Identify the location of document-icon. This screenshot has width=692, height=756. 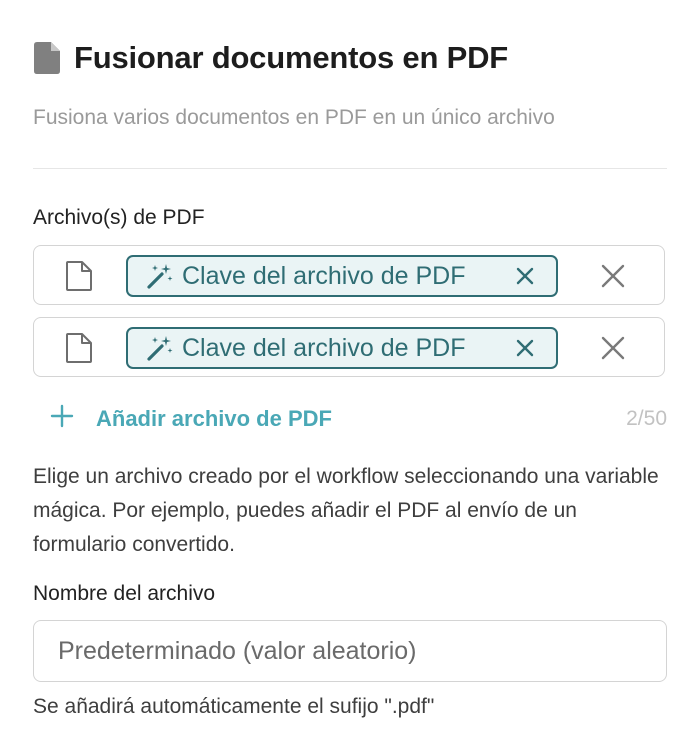
(47, 58).